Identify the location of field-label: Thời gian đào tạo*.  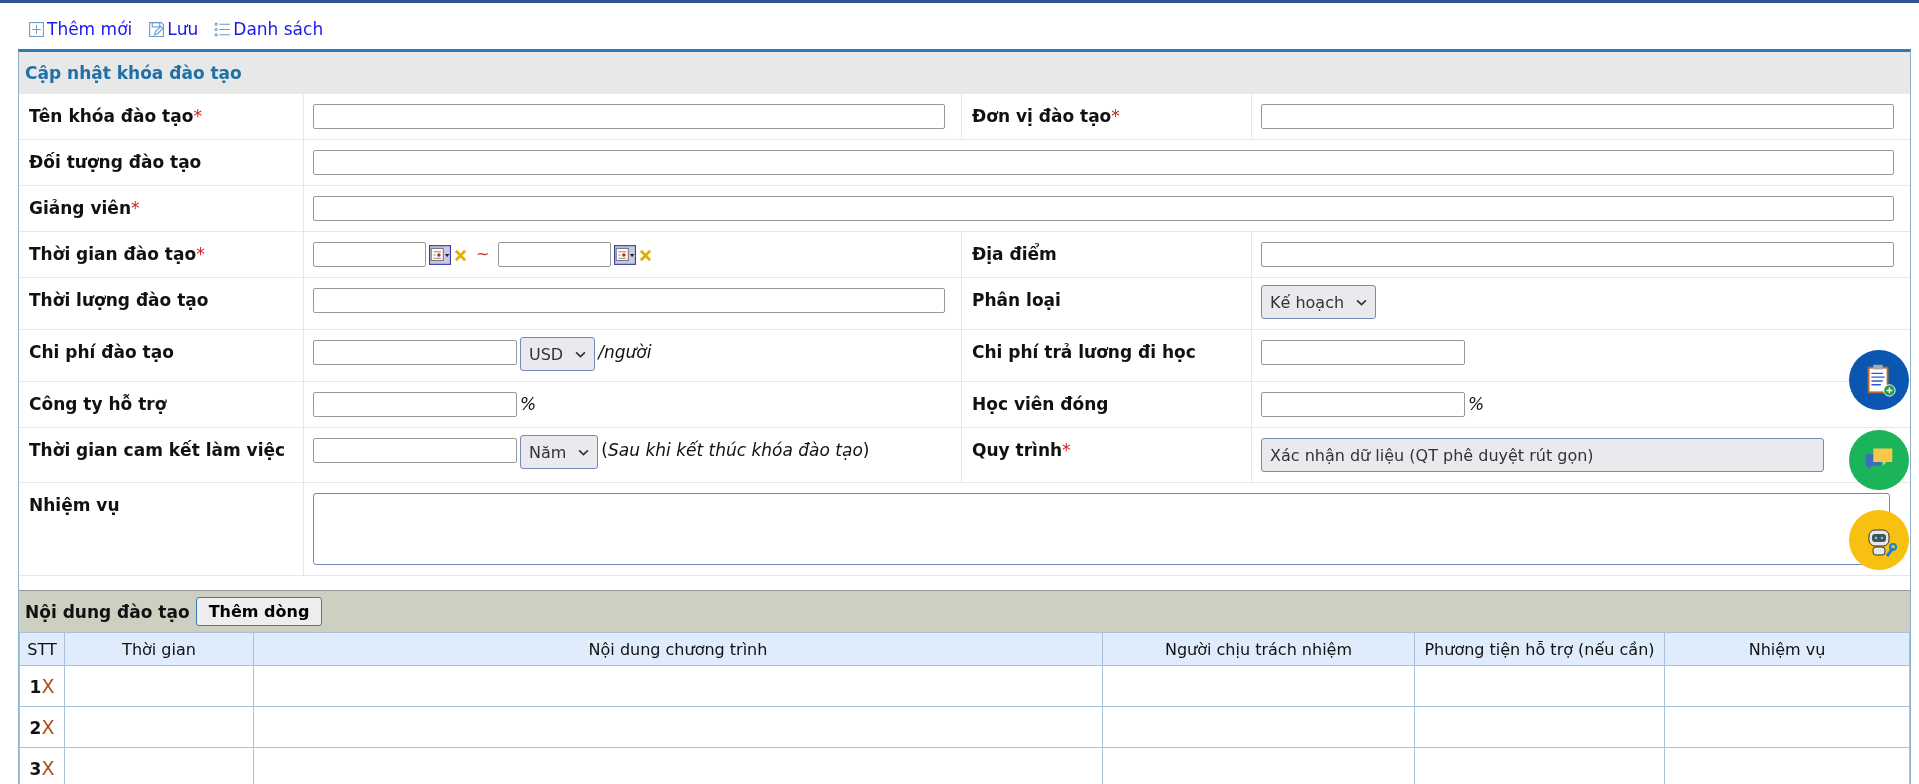
(117, 254).